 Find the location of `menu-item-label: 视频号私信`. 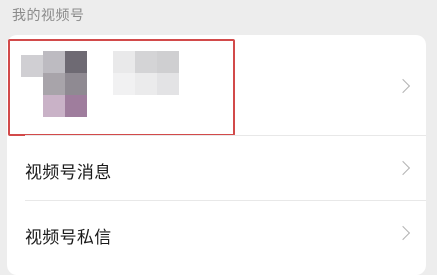

menu-item-label: 视频号私信 is located at coordinates (68, 238).